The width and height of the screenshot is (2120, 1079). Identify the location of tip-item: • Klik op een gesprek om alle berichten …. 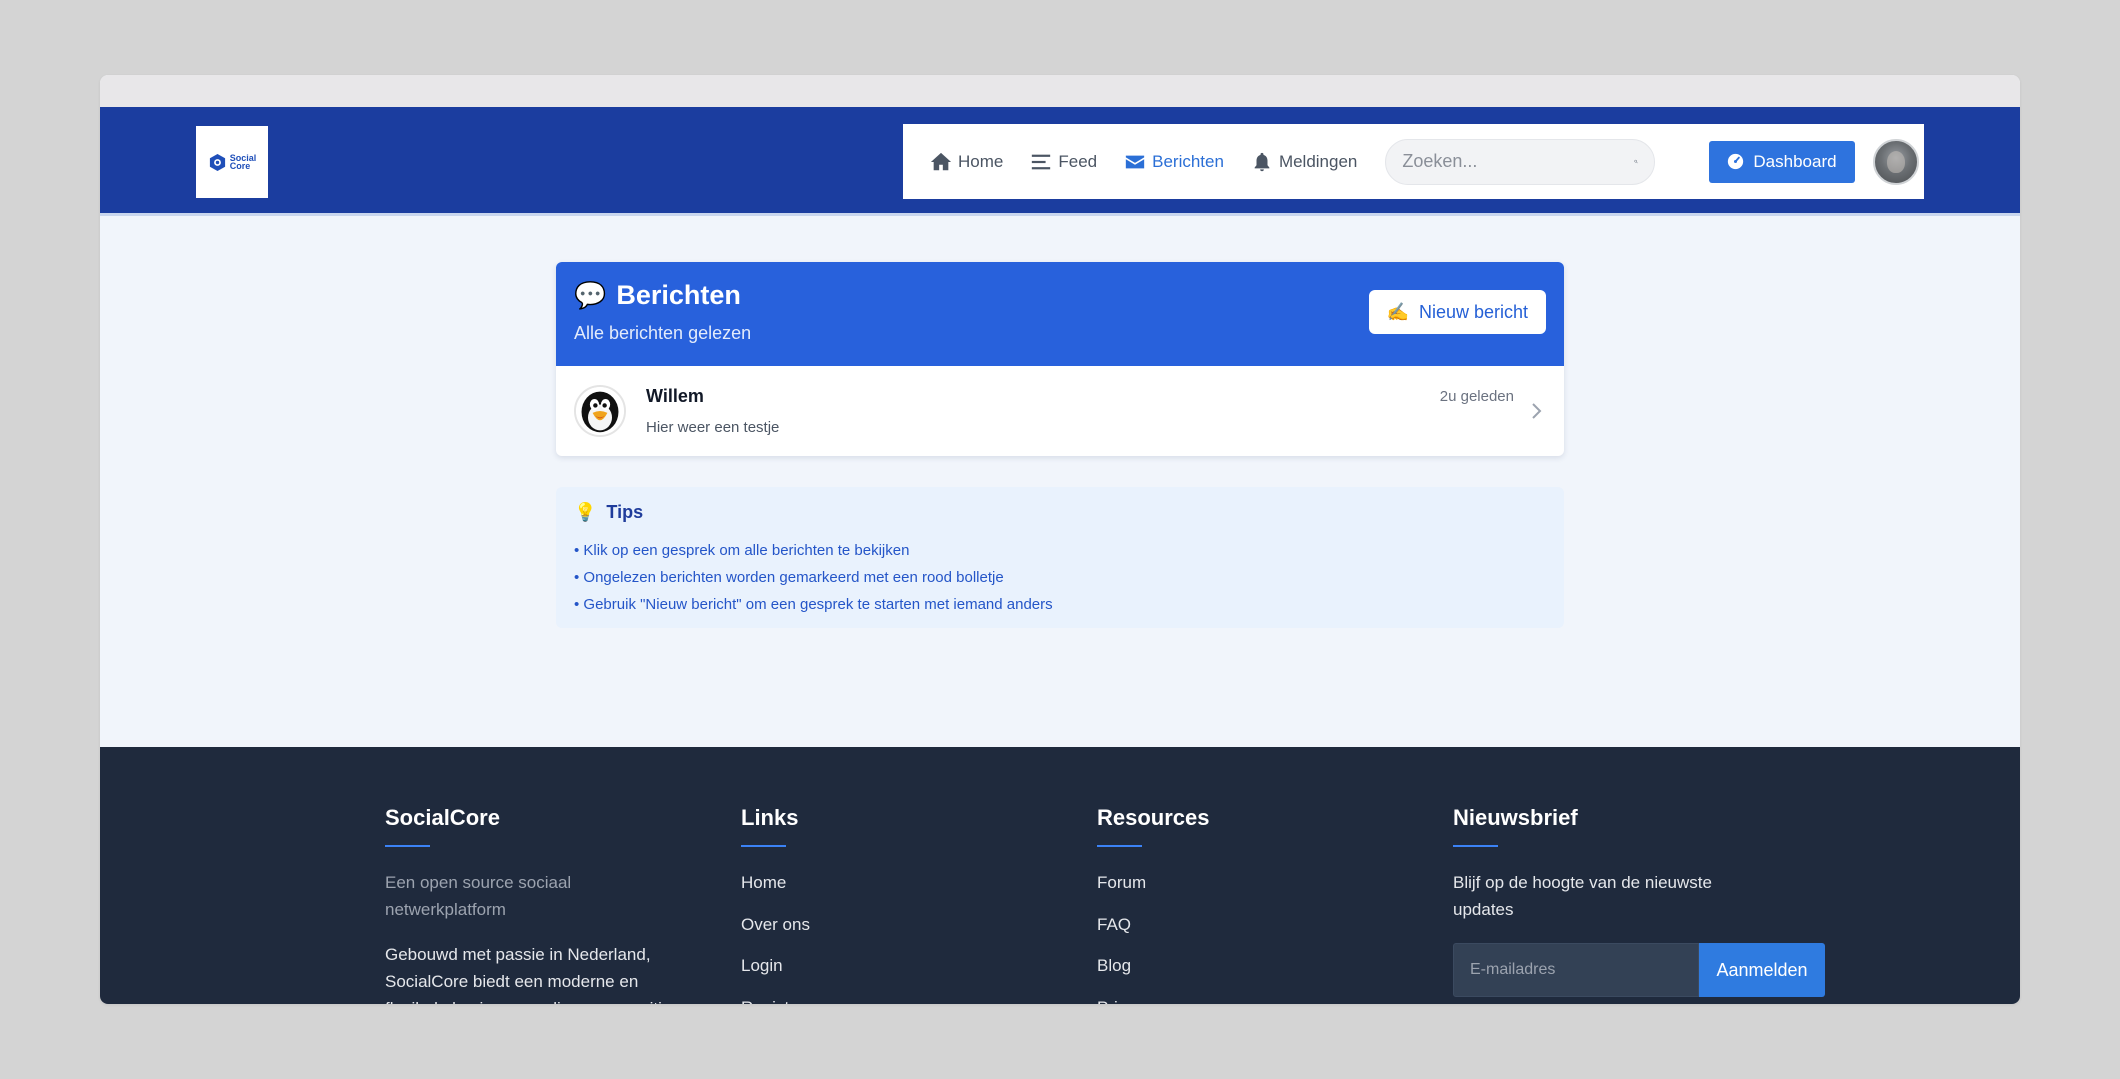
(742, 550).